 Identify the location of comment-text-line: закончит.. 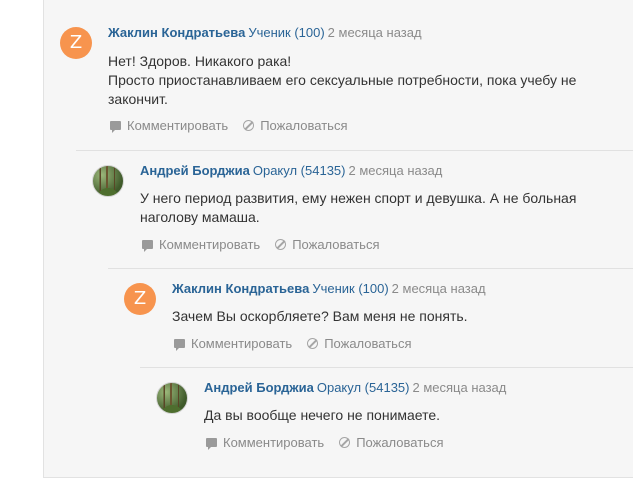
(138, 99).